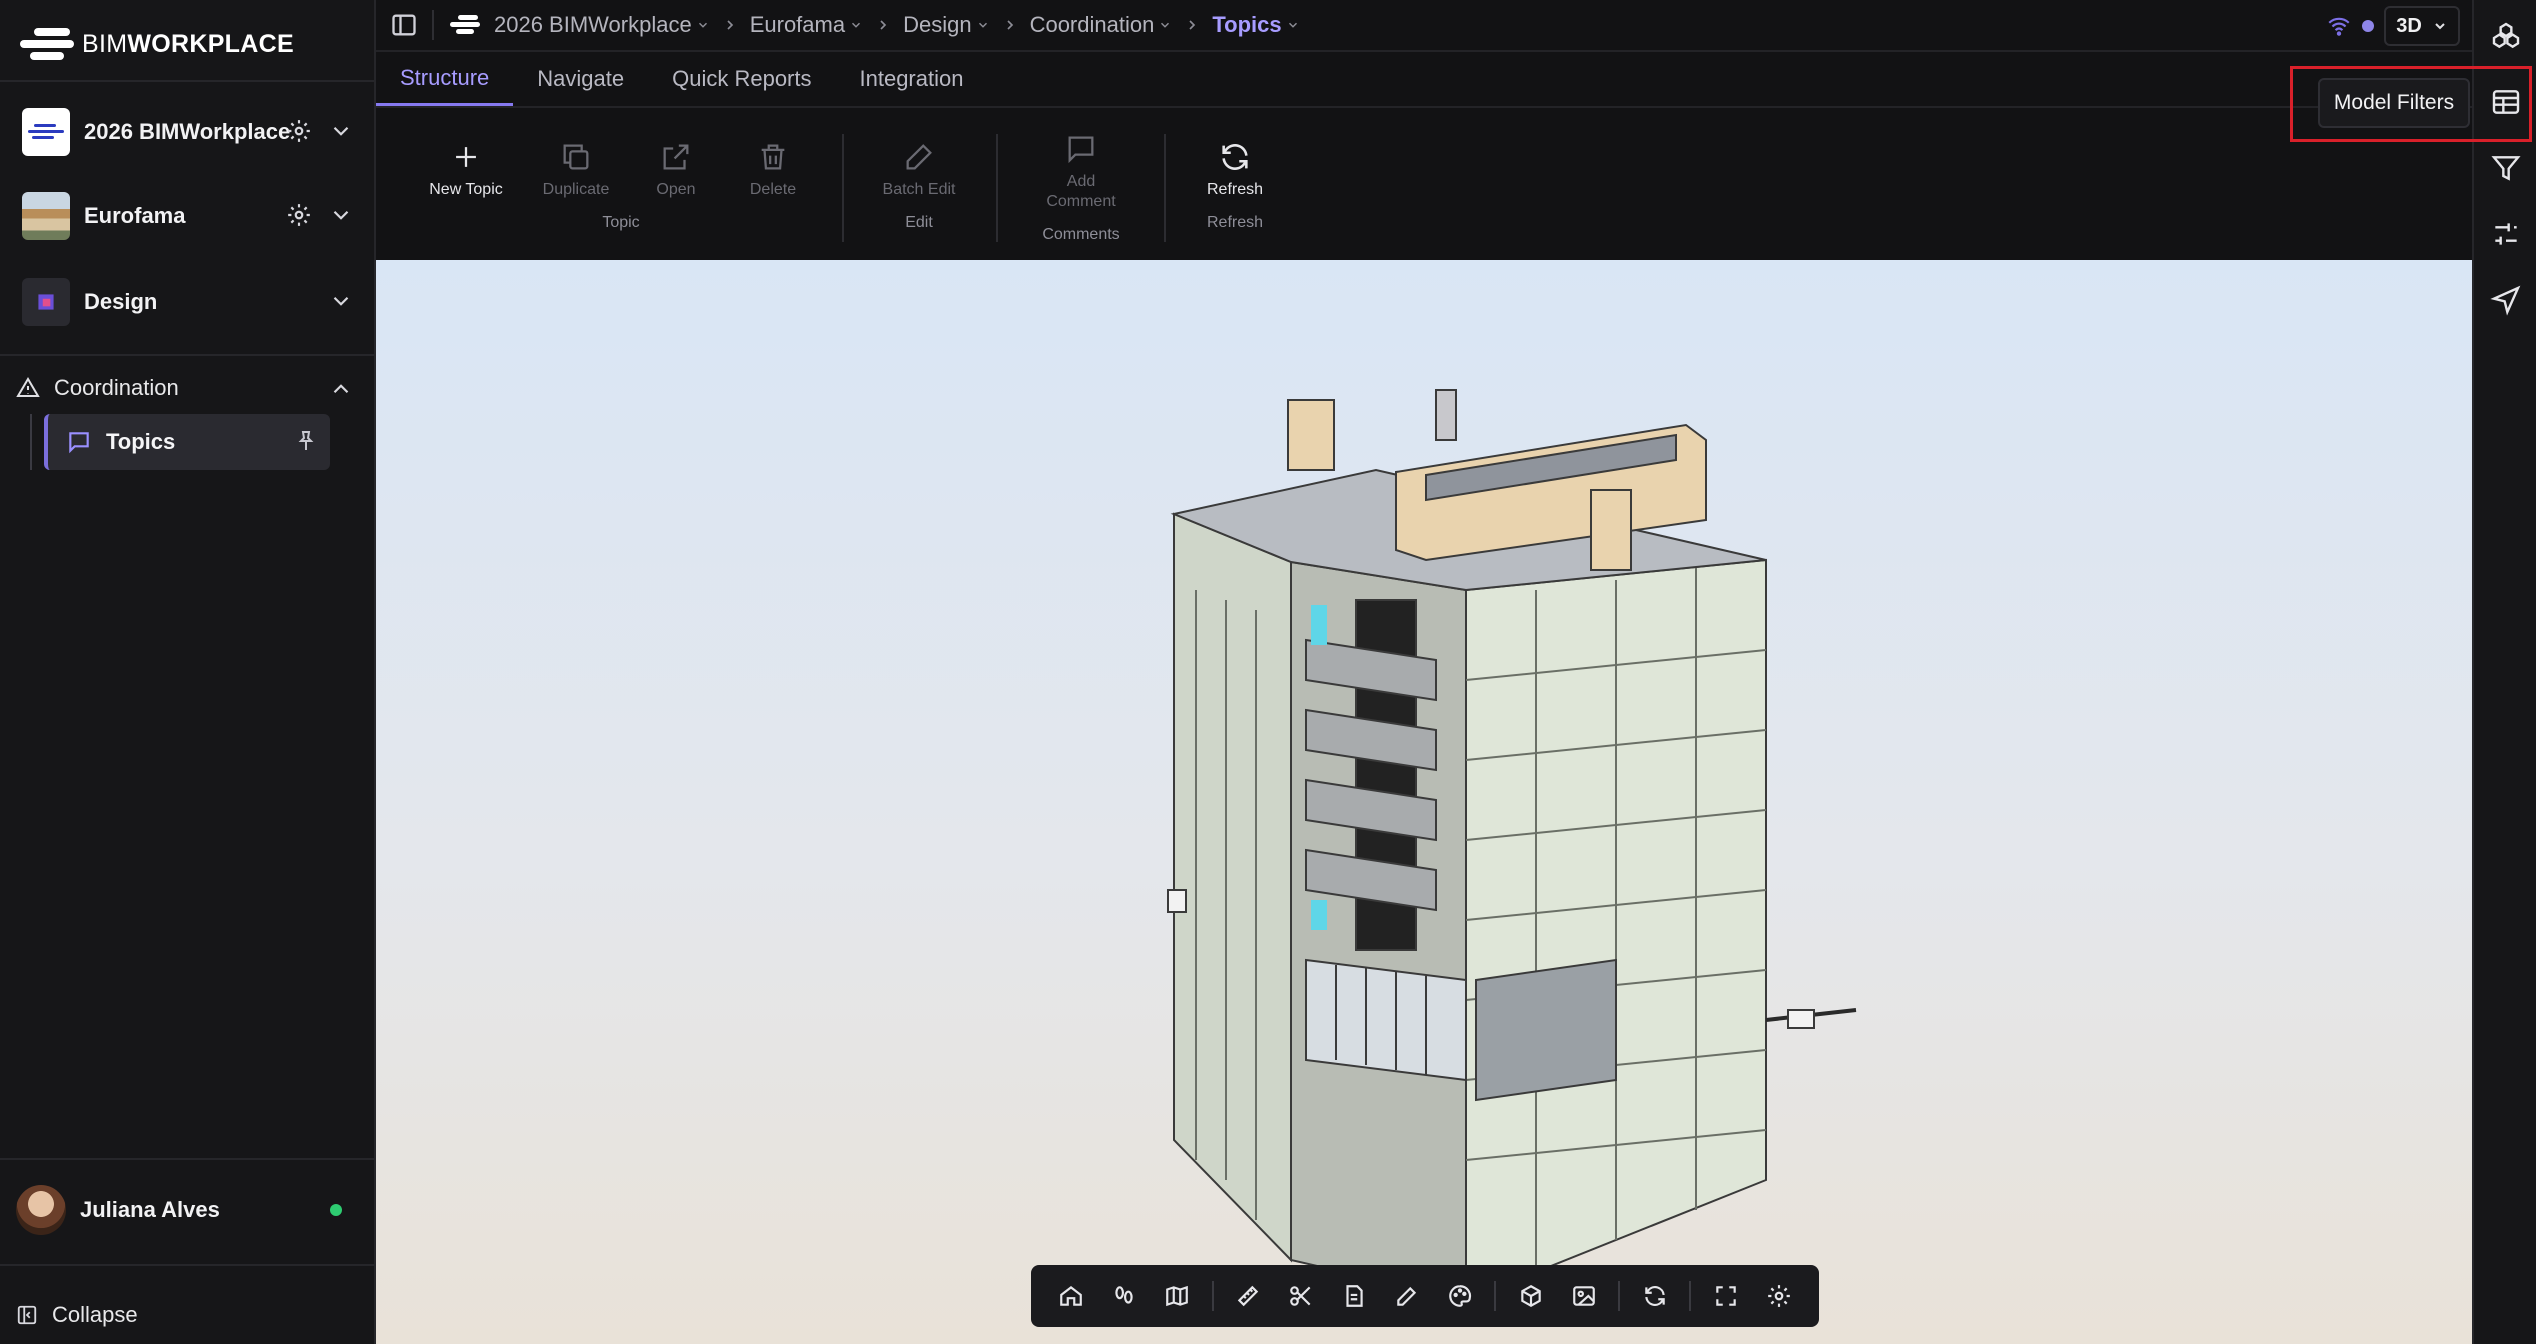 The image size is (2536, 1344). I want to click on app-logo: BIMWORKPLACE, so click(157, 44).